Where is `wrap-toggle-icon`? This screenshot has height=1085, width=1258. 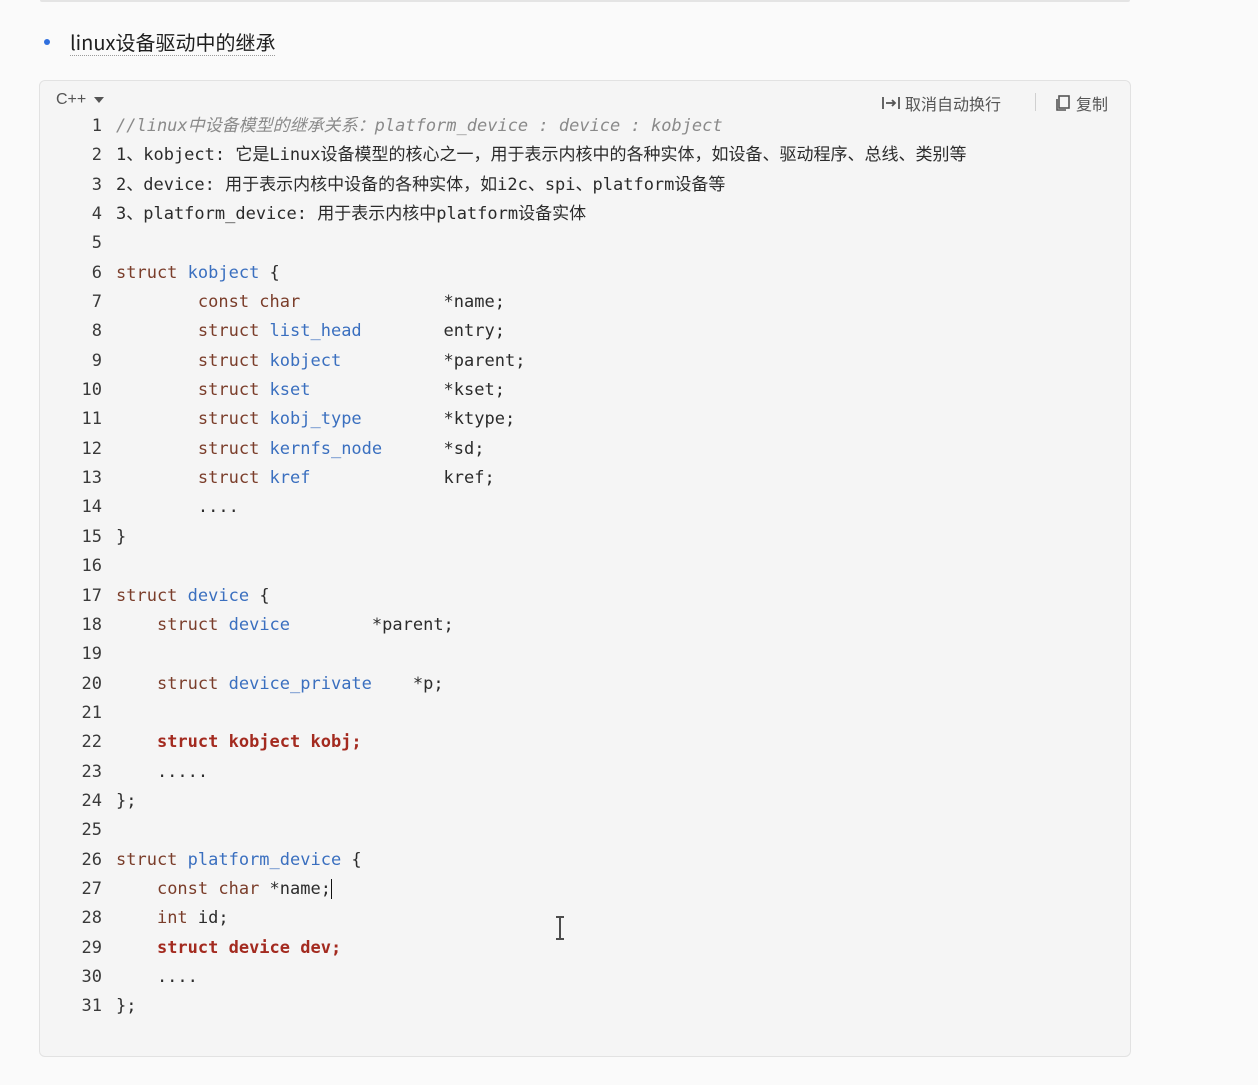
wrap-toggle-icon is located at coordinates (891, 103).